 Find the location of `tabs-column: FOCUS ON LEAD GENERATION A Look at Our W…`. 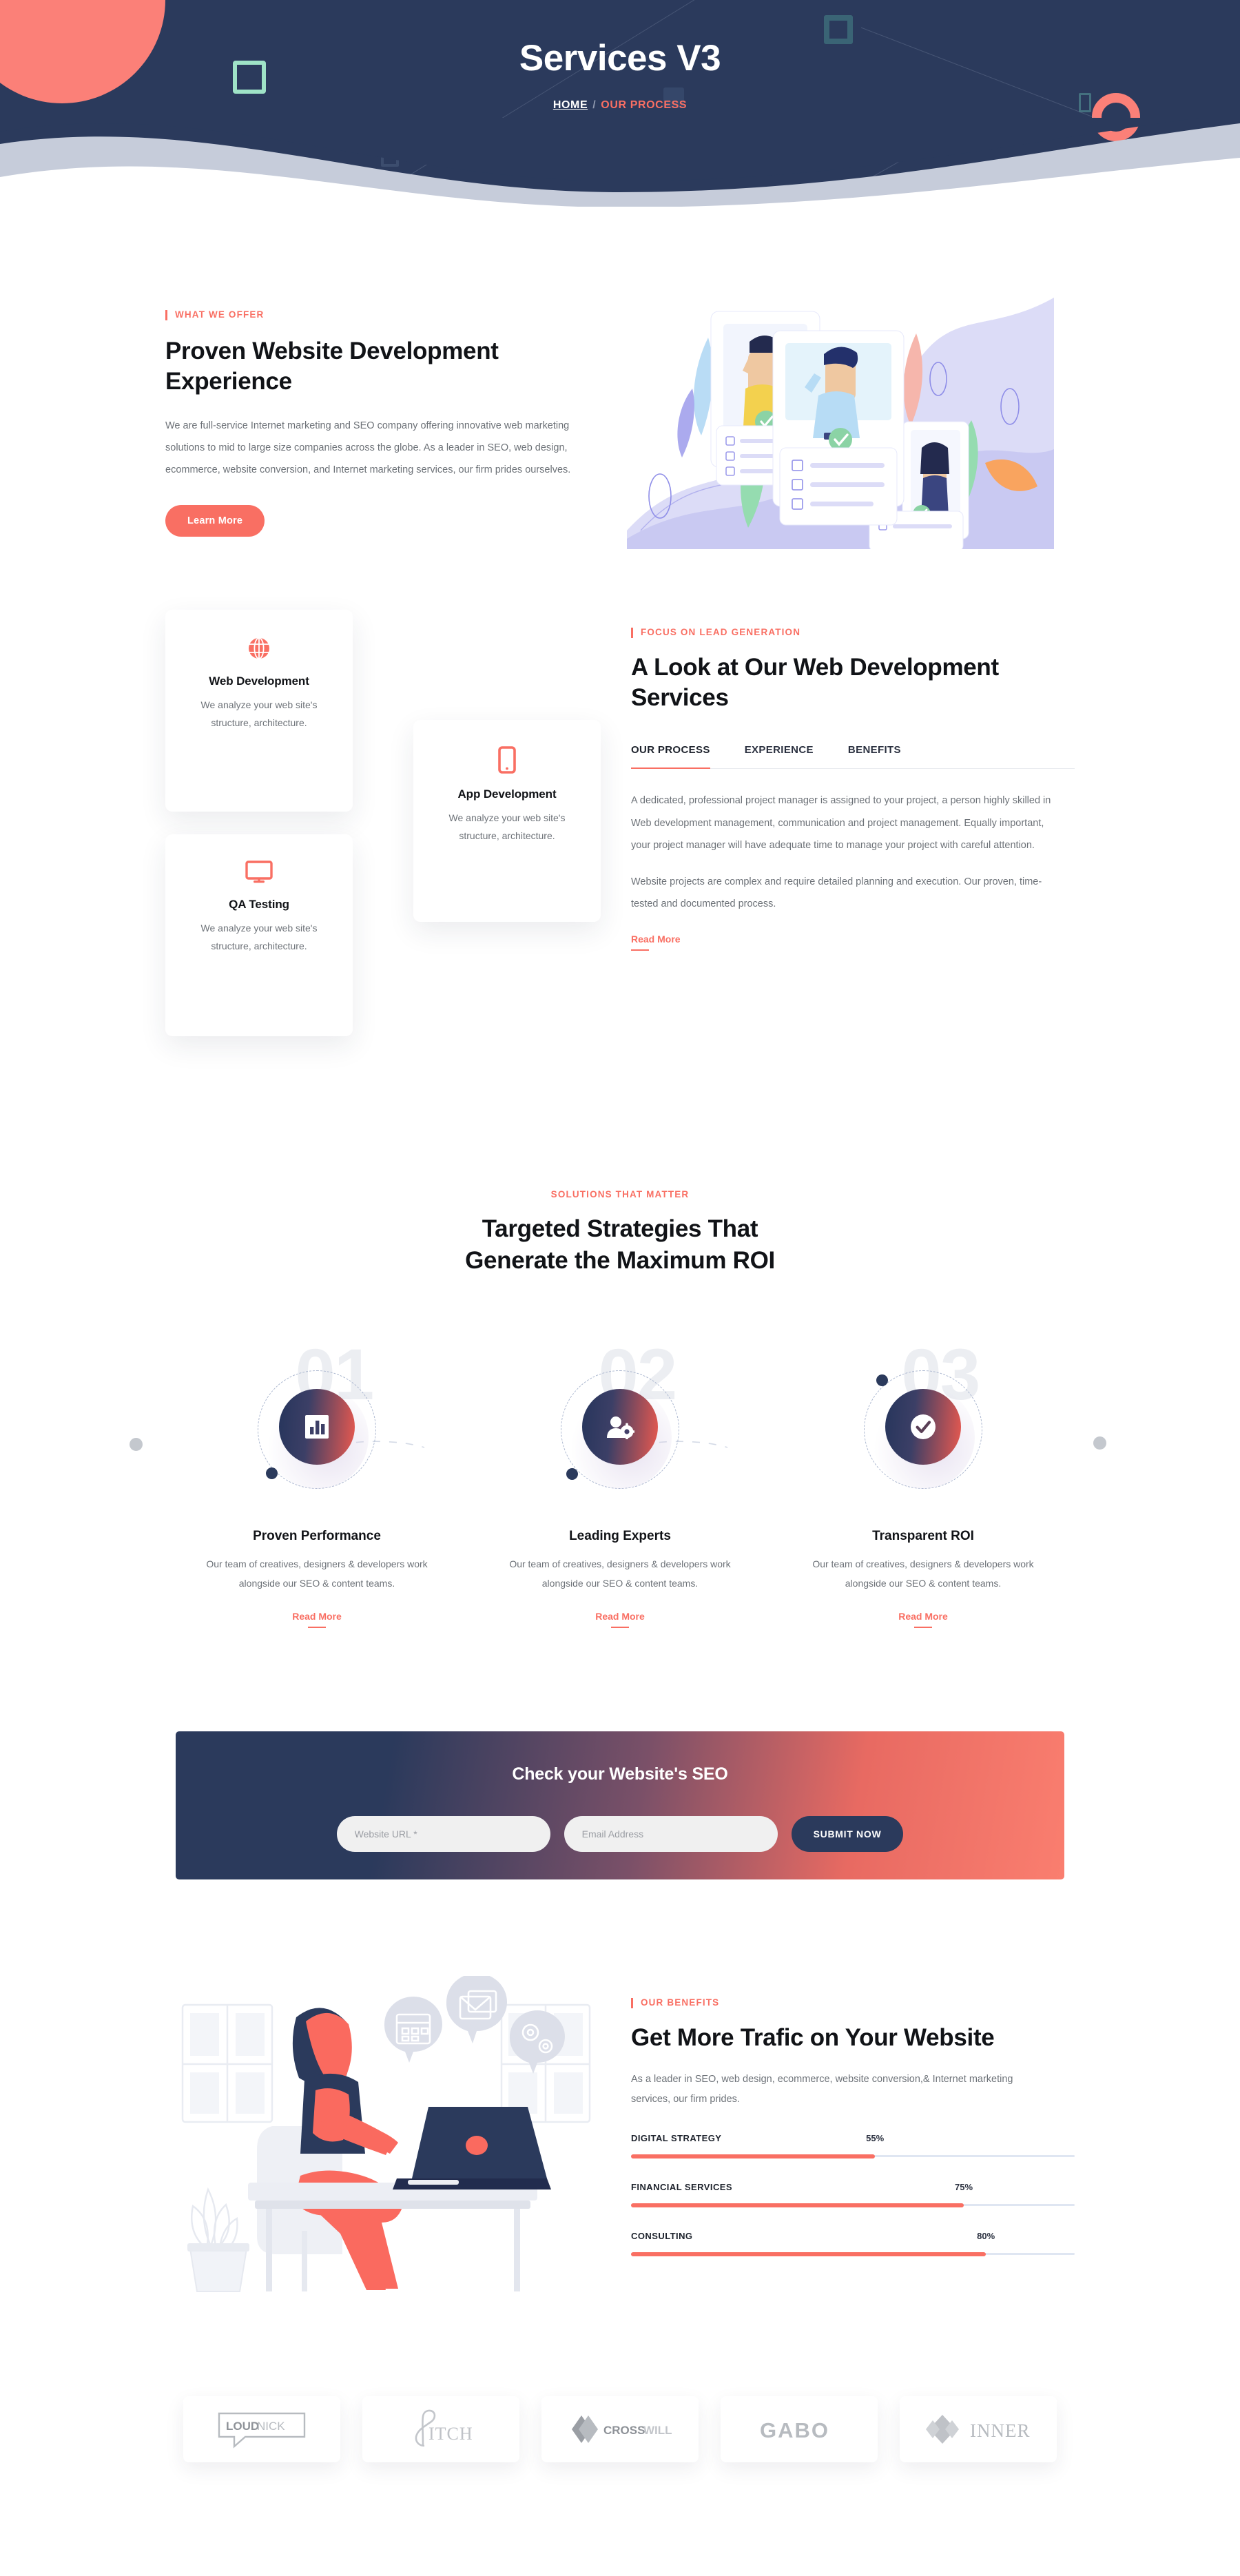

tabs-column: FOCUS ON LEAD GENERATION A Look at Our W… is located at coordinates (840, 780).